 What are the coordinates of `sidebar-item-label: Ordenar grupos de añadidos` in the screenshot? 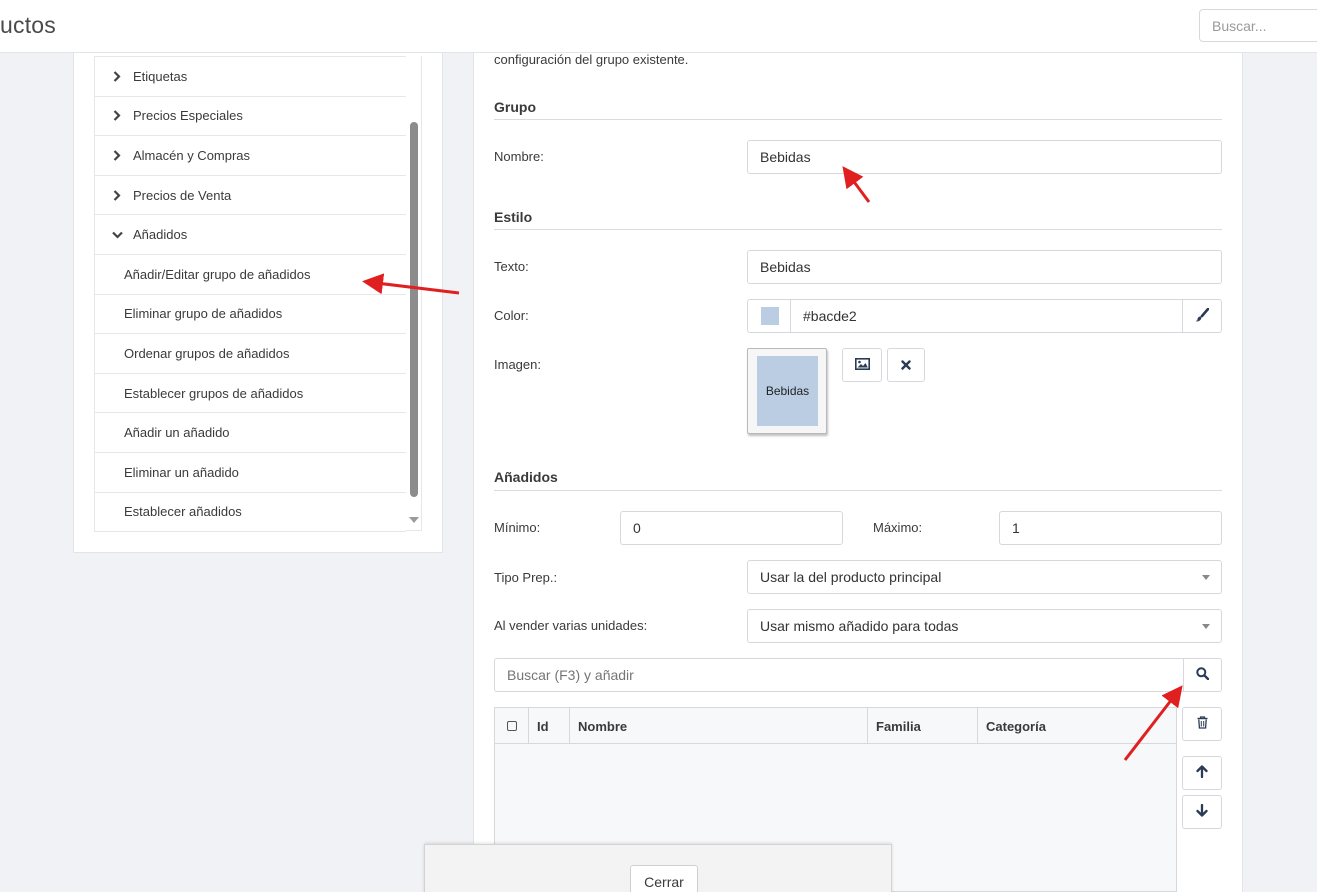 It's located at (207, 353).